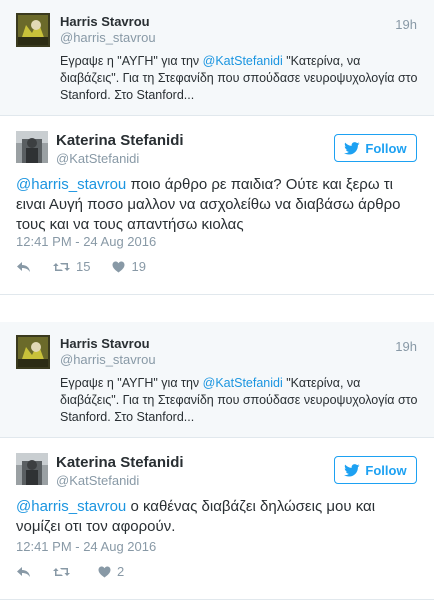 Image resolution: width=434 pixels, height=600 pixels. I want to click on retweet-action, so click(64, 572).